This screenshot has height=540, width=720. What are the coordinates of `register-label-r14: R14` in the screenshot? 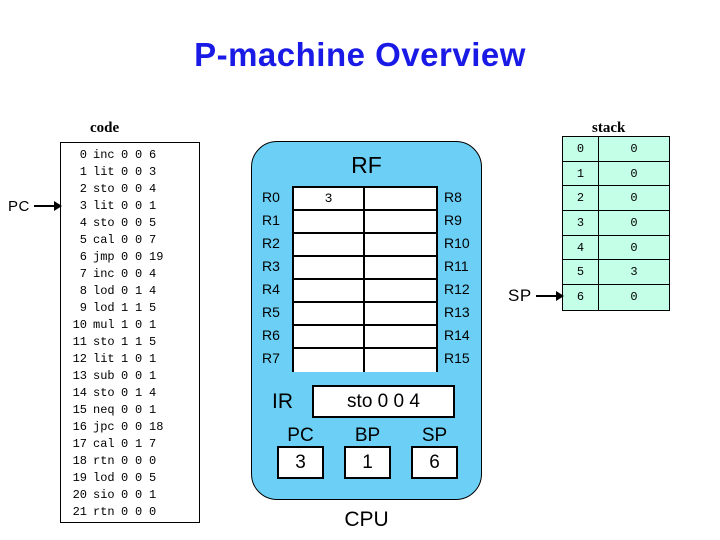 It's located at (457, 335).